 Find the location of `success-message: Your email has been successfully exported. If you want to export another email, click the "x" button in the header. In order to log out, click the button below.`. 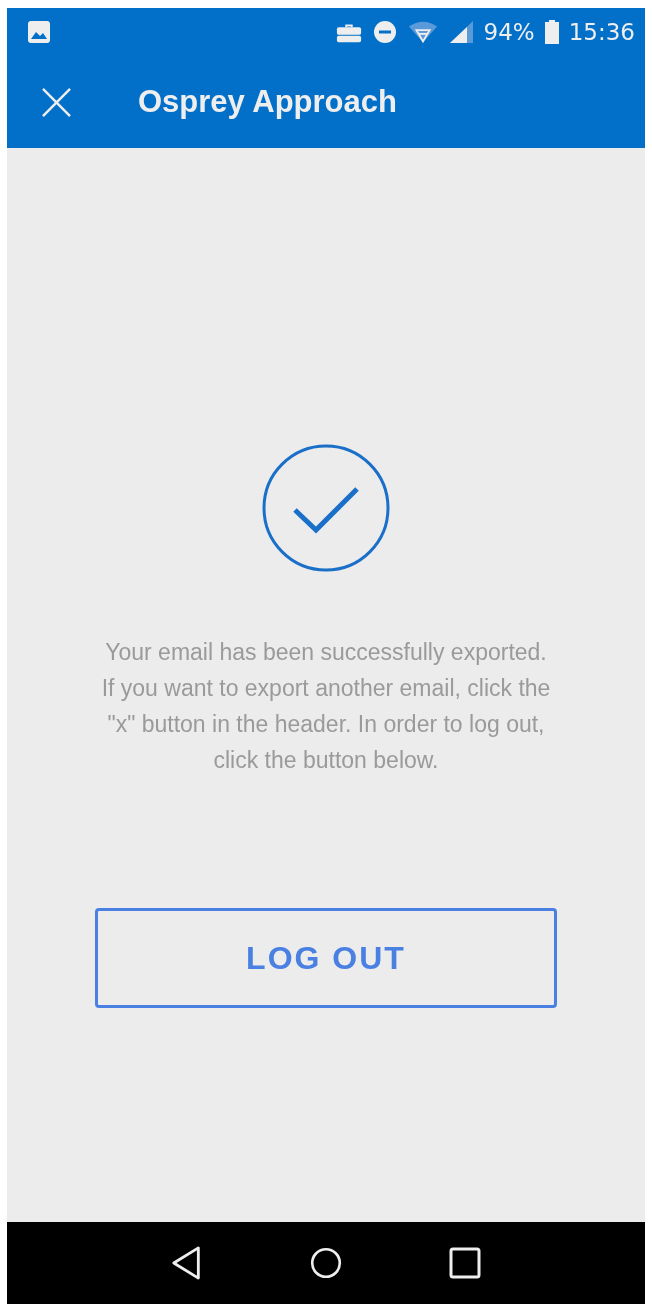

success-message: Your email has been successfully exported. If you want to export another email, click the "x" button in the header. In order to log out, click the button below. is located at coordinates (326, 706).